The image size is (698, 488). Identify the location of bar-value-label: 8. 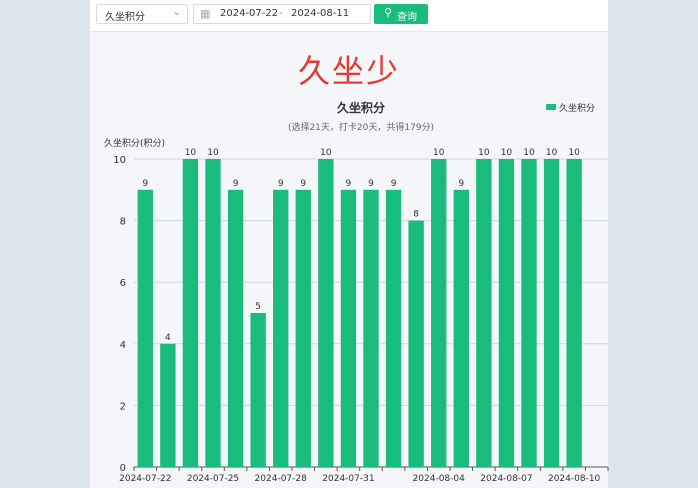
(416, 215).